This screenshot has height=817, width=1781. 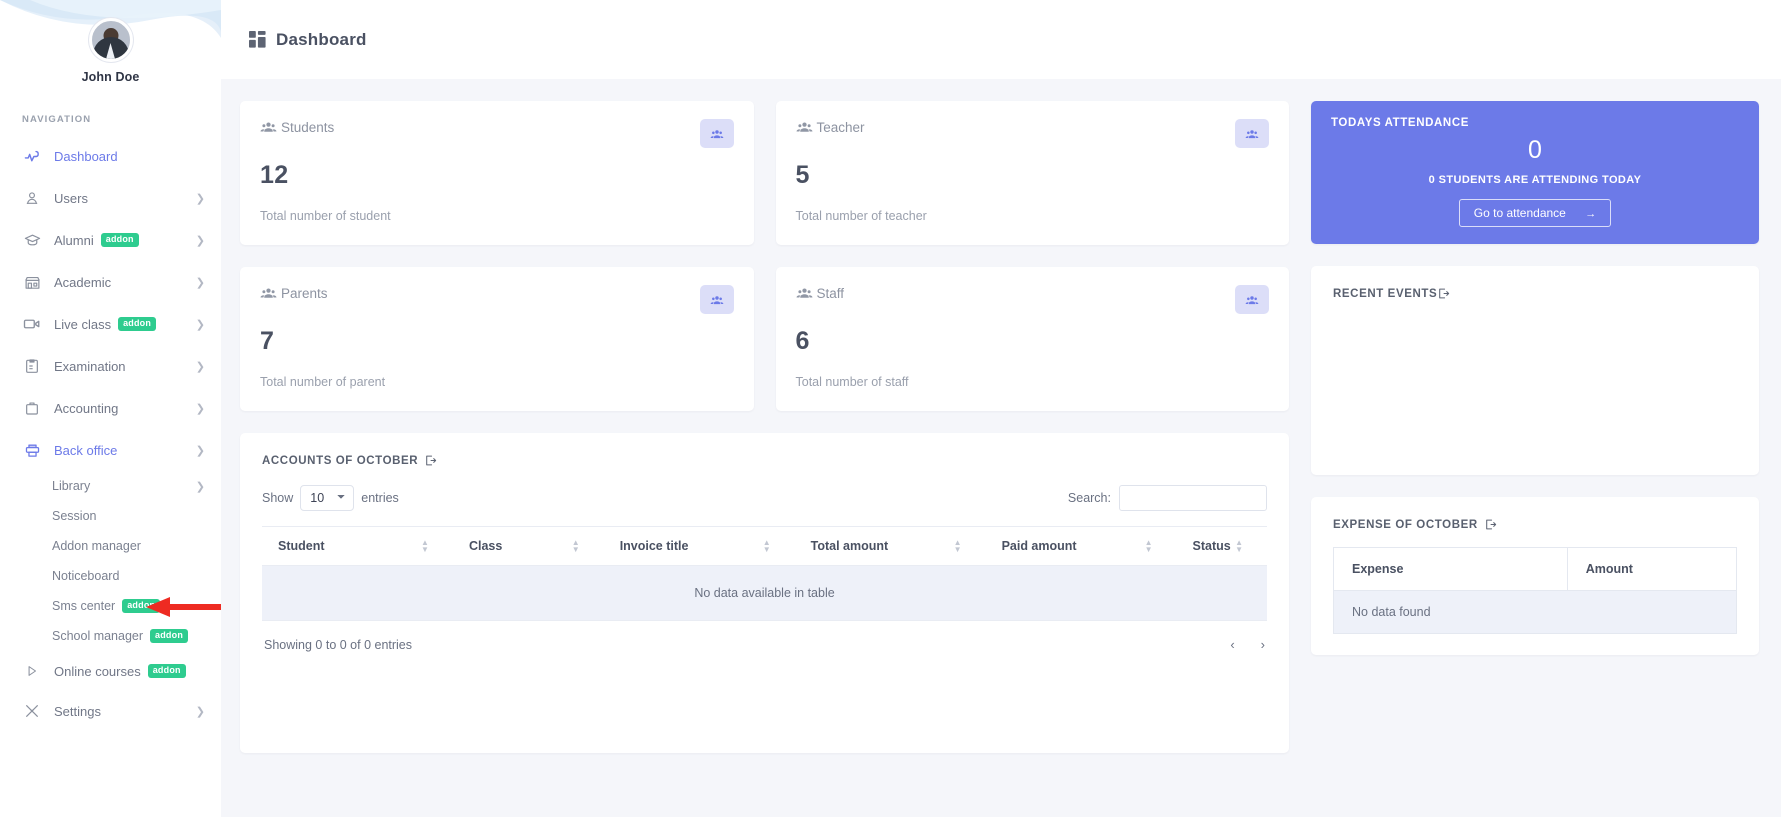 What do you see at coordinates (77, 711) in the screenshot?
I see `sidebar-item-label: Settings` at bounding box center [77, 711].